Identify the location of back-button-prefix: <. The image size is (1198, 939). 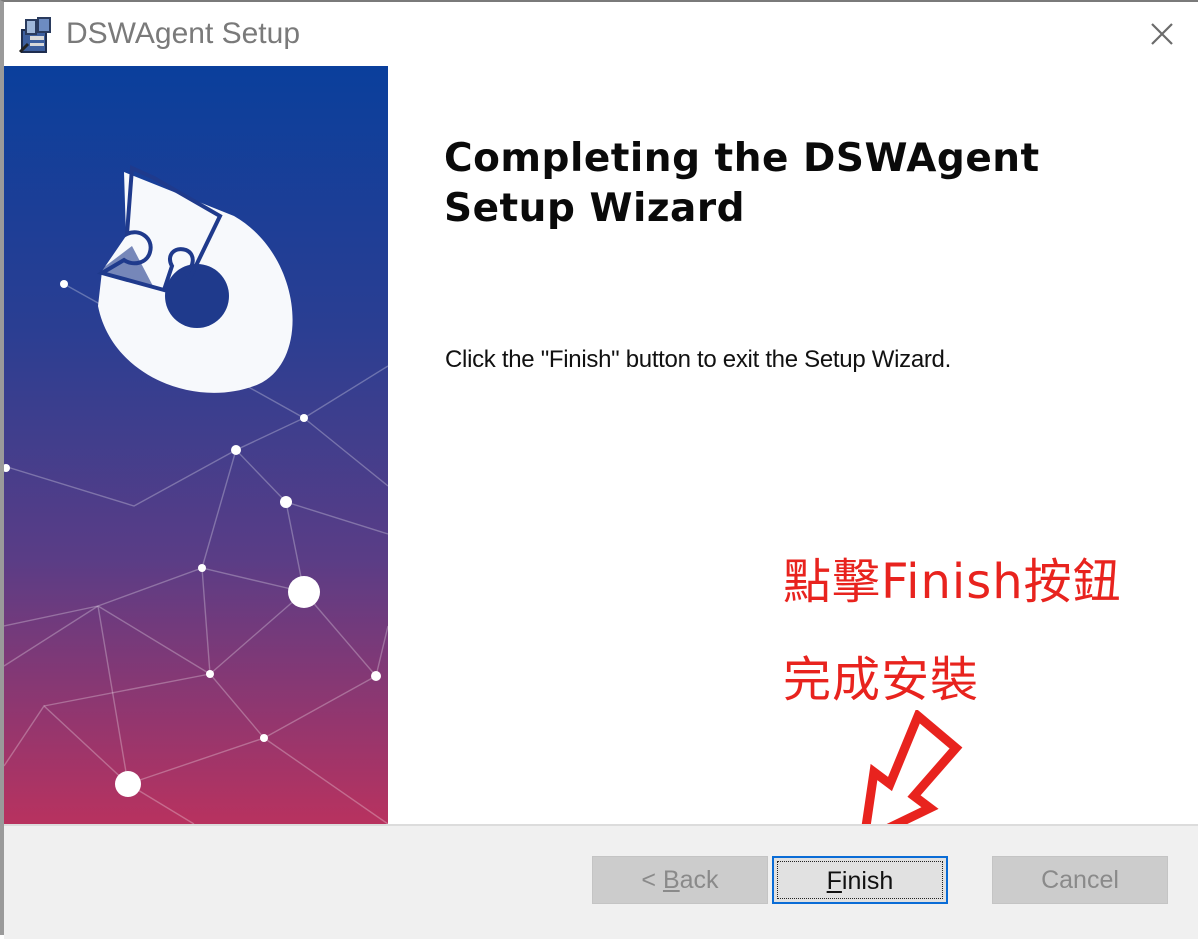
(652, 880).